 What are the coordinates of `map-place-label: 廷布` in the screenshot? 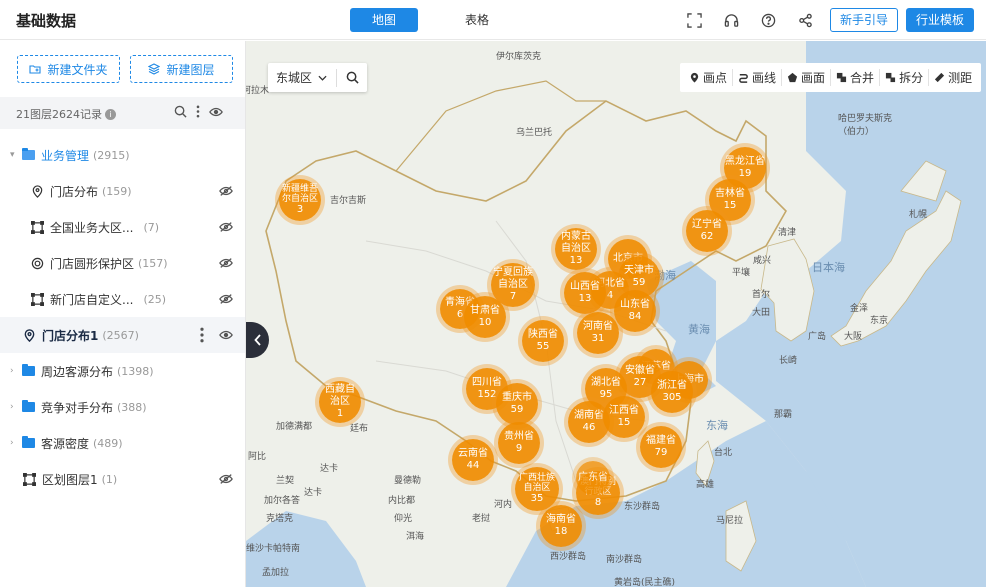 It's located at (359, 429).